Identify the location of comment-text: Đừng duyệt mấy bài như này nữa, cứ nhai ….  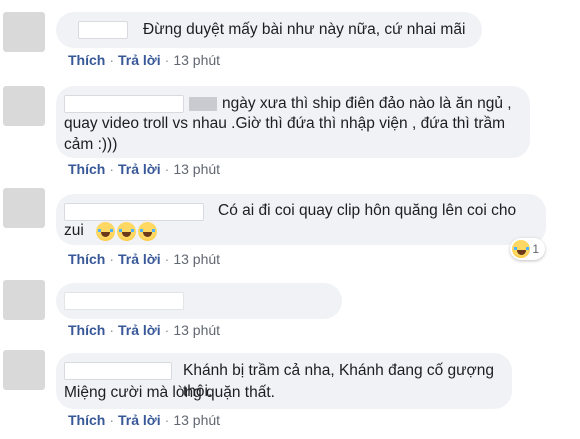
(304, 29).